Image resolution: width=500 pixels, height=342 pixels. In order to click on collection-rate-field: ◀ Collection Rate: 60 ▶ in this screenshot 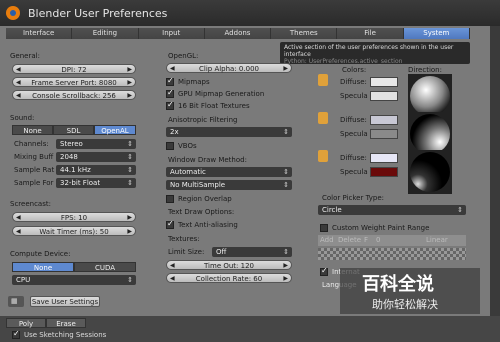, I will do `click(229, 278)`.